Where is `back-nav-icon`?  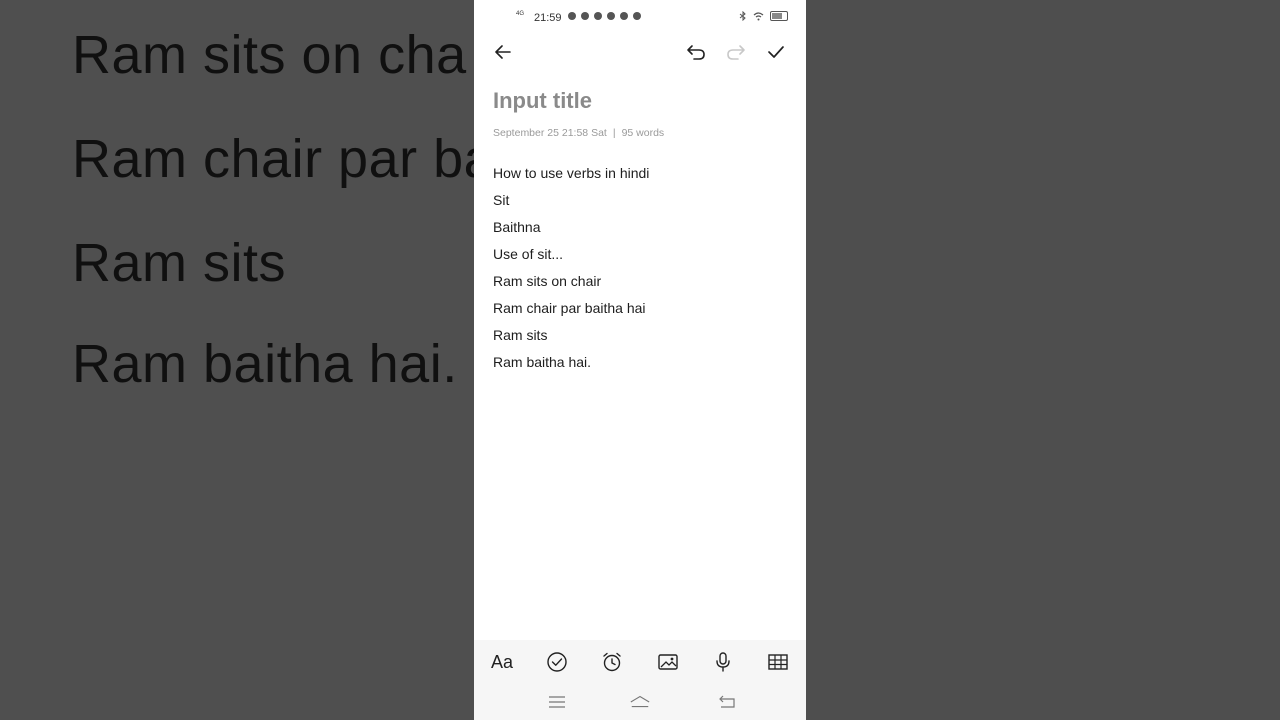 back-nav-icon is located at coordinates (727, 702).